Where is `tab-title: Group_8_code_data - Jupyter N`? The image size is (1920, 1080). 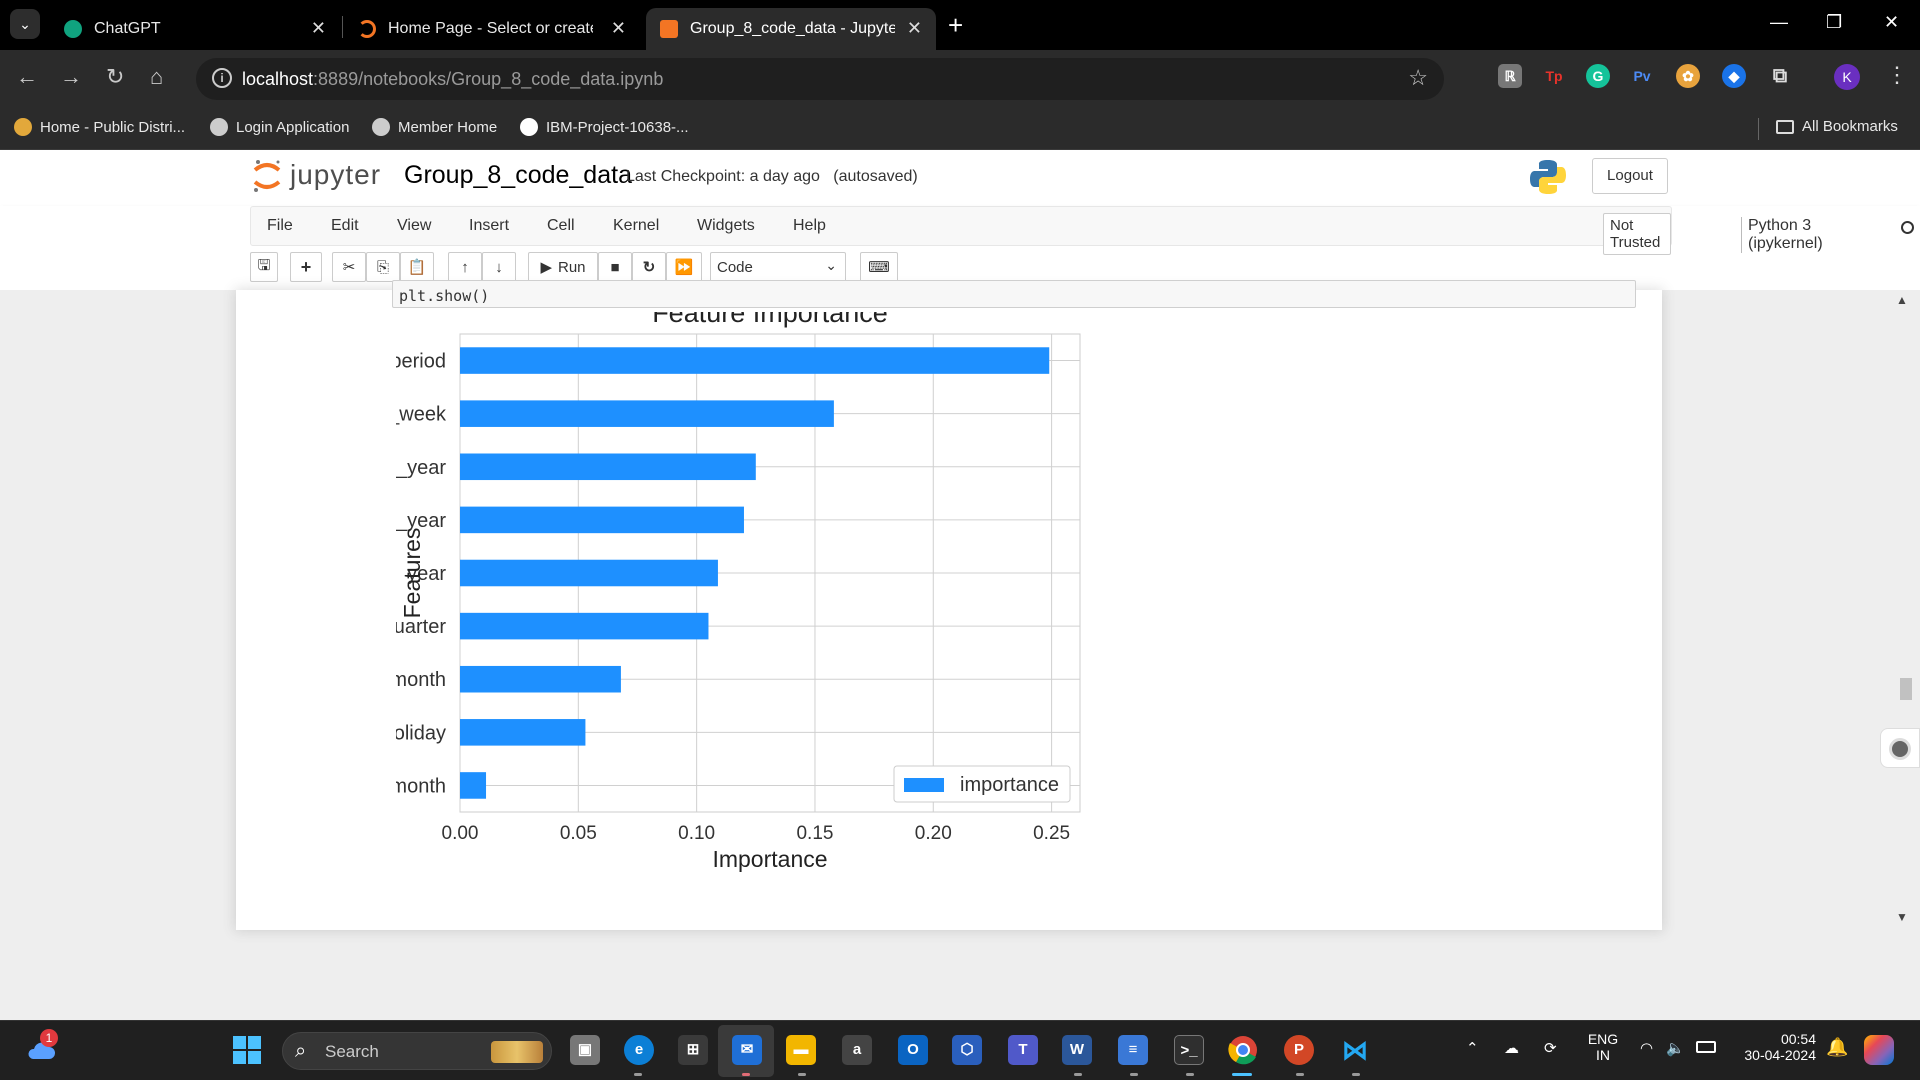
tab-title: Group_8_code_data - Jupyter N is located at coordinates (792, 28).